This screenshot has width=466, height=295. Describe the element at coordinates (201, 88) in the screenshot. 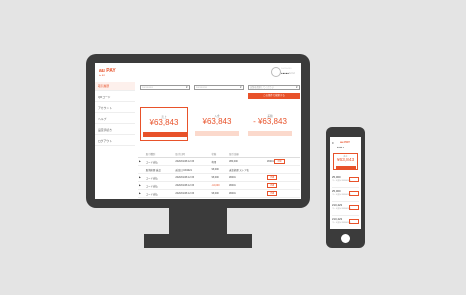

I see `end-date-value: 2021/01/31` at that location.